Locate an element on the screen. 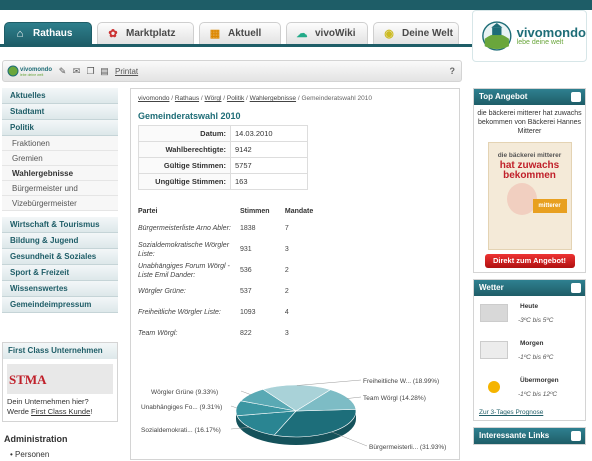 The image size is (592, 461). sidebar-item-wissenswertes: Wissenswertes is located at coordinates (60, 289).